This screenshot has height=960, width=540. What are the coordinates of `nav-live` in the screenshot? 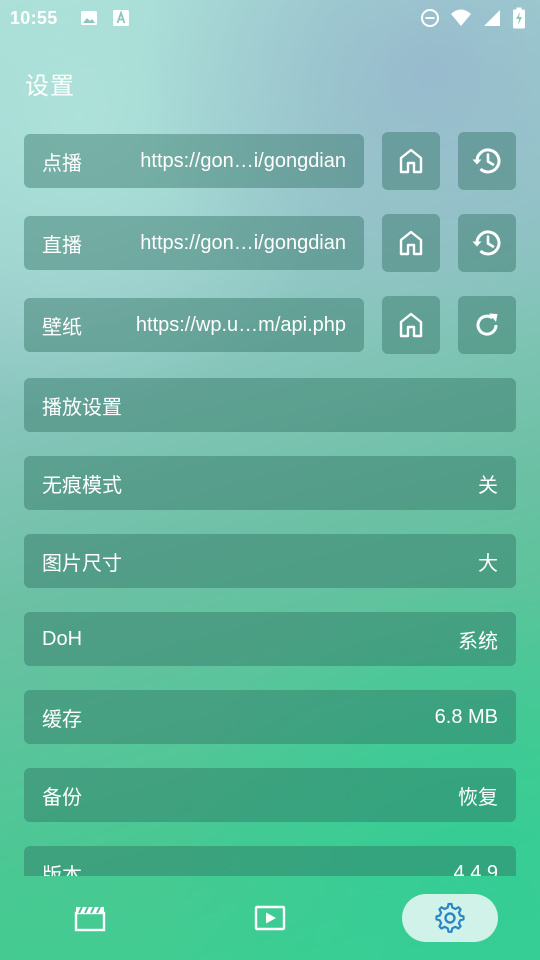 It's located at (270, 918).